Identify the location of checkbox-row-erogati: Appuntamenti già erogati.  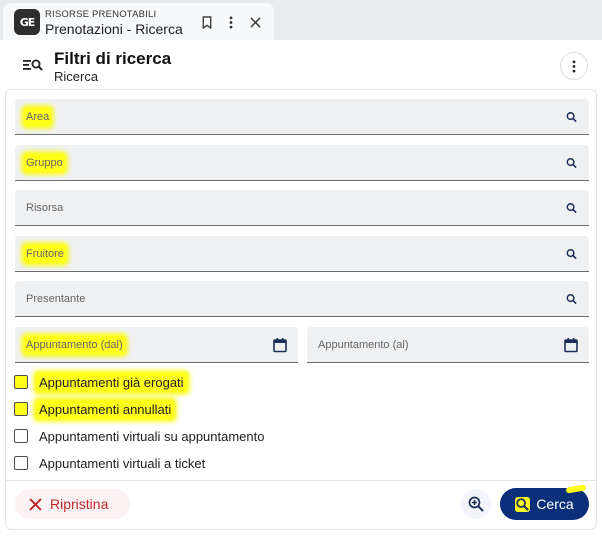
(100, 382).